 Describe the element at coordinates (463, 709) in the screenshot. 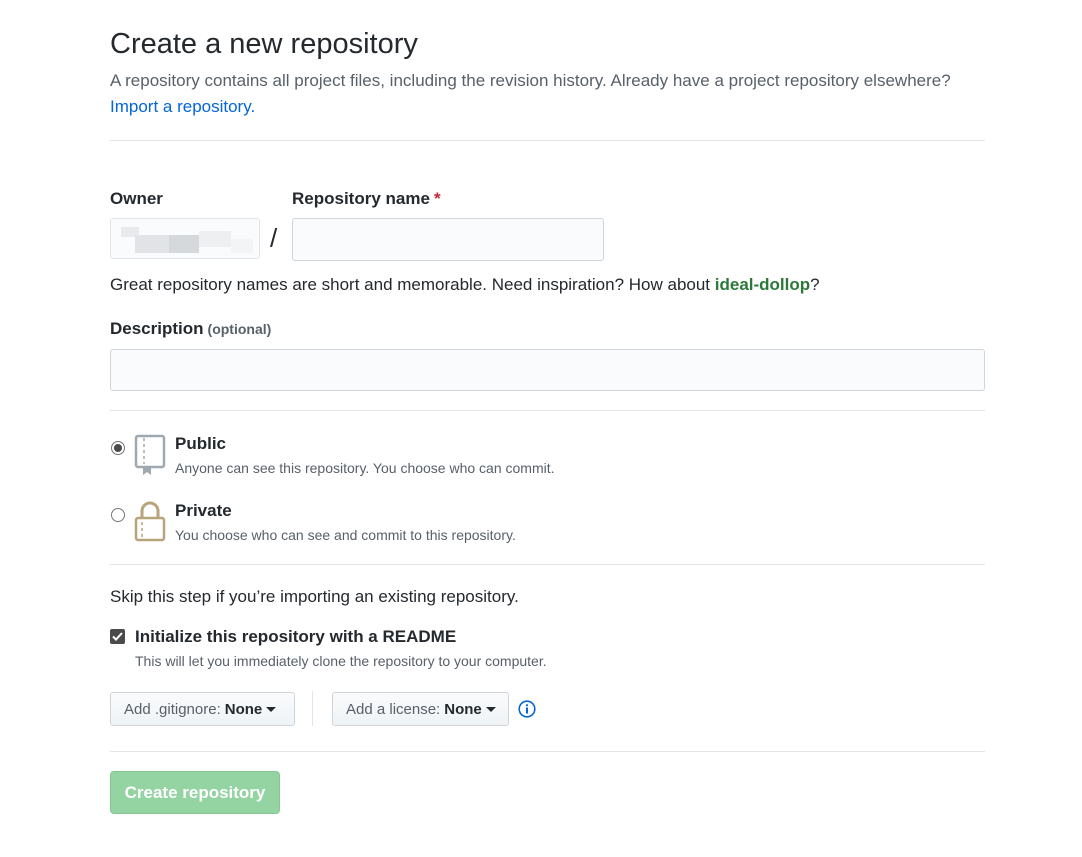

I see `license-value: None` at that location.